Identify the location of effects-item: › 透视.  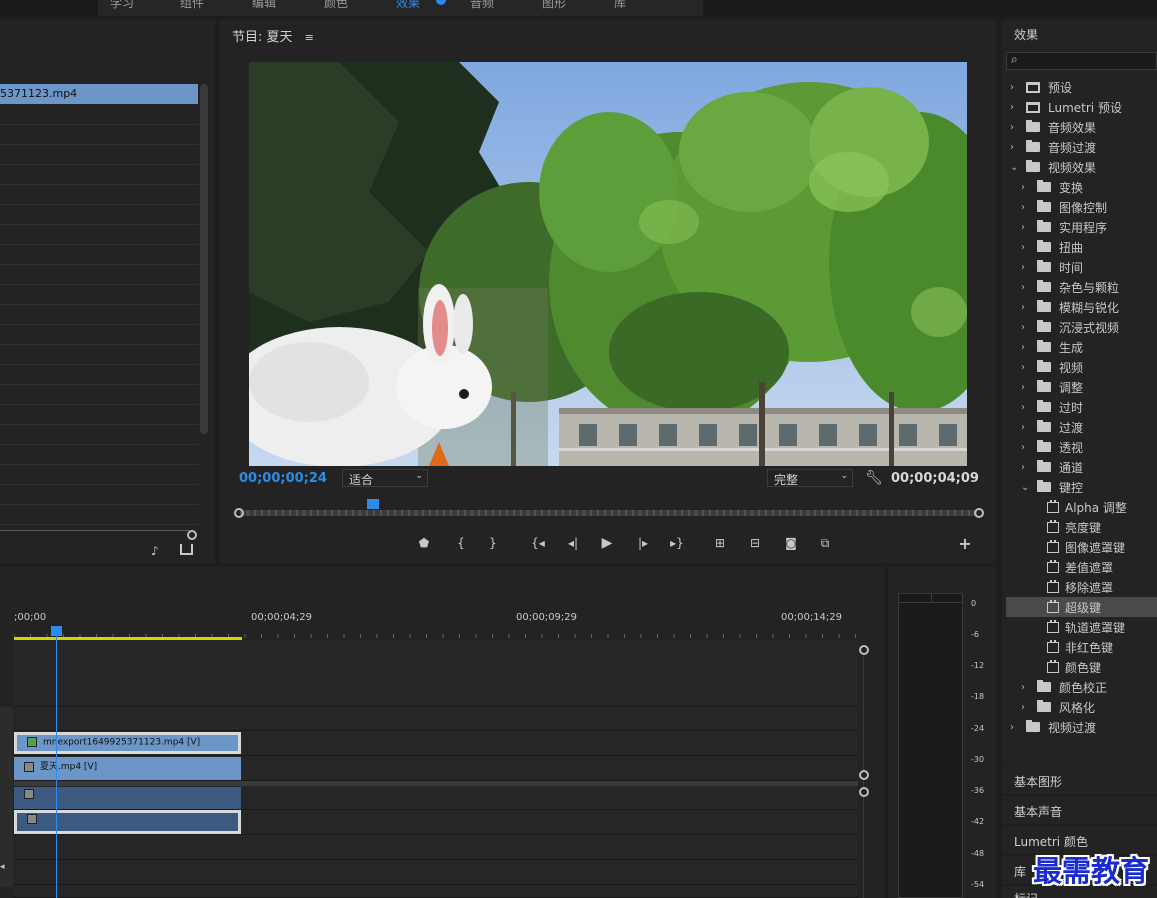
(1089, 447).